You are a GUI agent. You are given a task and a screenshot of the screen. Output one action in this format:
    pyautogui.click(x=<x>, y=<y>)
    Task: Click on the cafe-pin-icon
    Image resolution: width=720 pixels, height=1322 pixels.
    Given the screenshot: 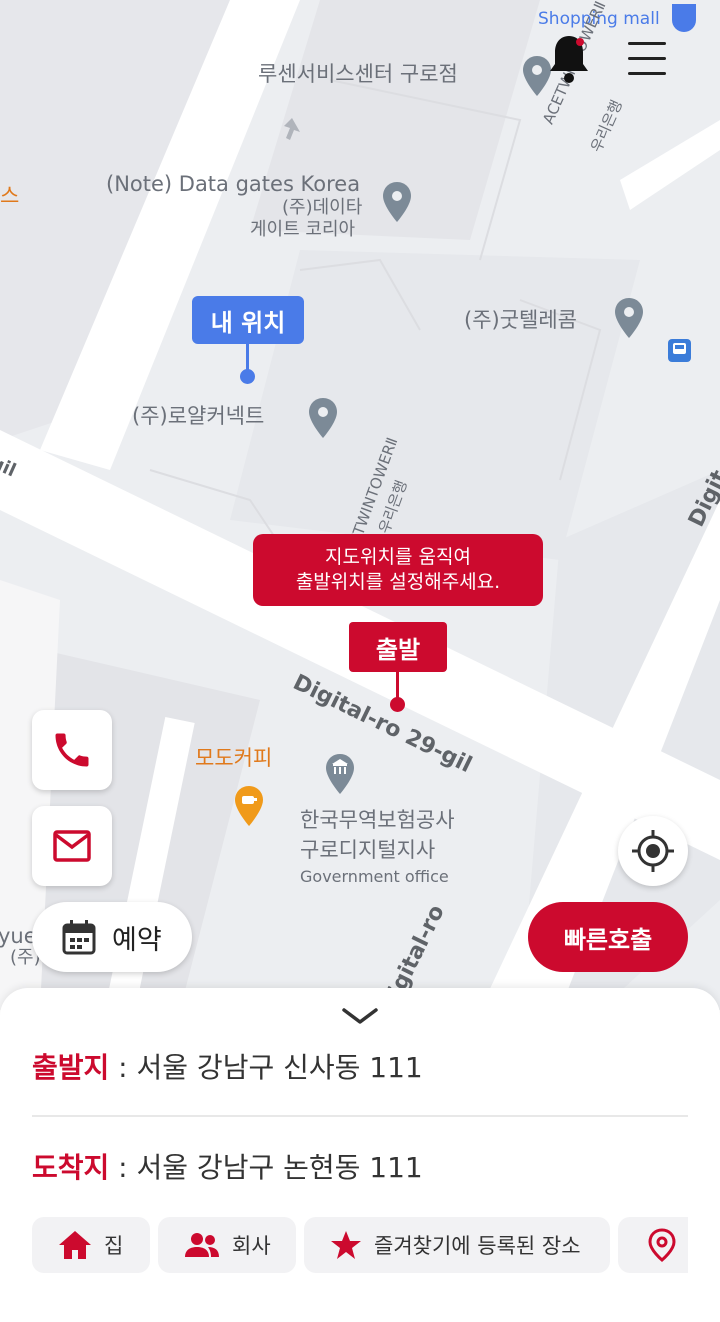 What is the action you would take?
    pyautogui.click(x=249, y=806)
    